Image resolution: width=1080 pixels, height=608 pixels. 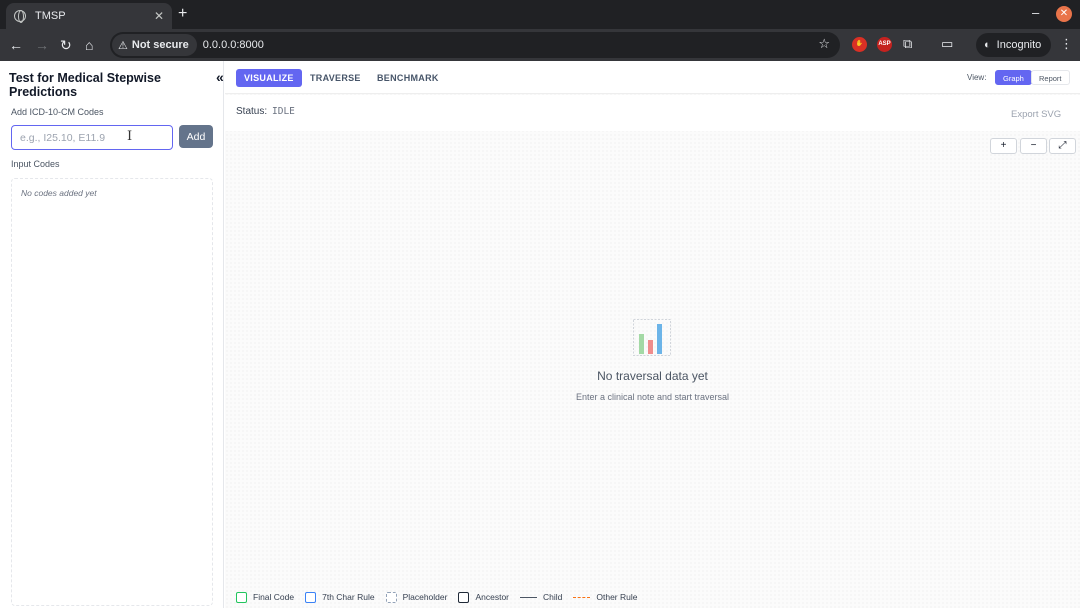 What do you see at coordinates (528, 597) in the screenshot?
I see `child-line-swatch` at bounding box center [528, 597].